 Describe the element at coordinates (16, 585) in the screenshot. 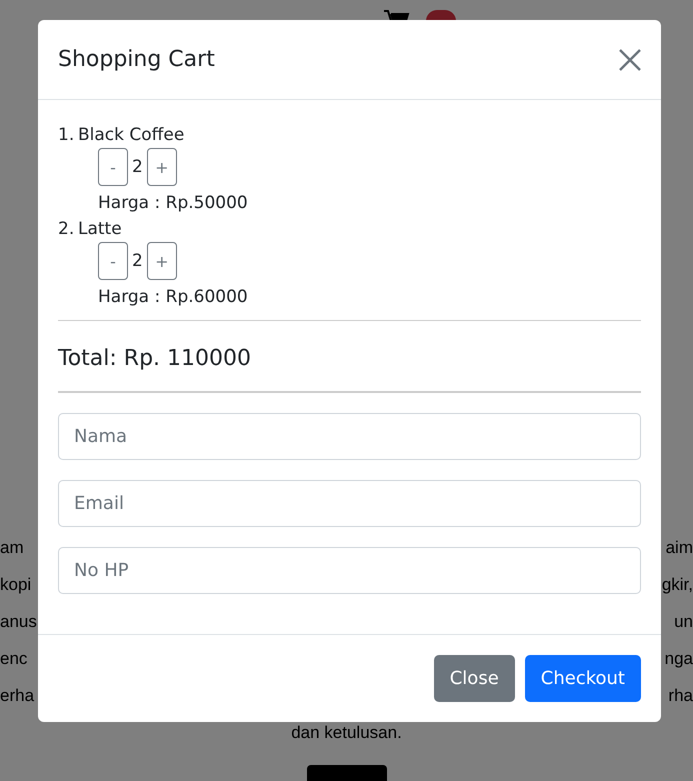

I see `paragraph-fragment: kopi` at that location.